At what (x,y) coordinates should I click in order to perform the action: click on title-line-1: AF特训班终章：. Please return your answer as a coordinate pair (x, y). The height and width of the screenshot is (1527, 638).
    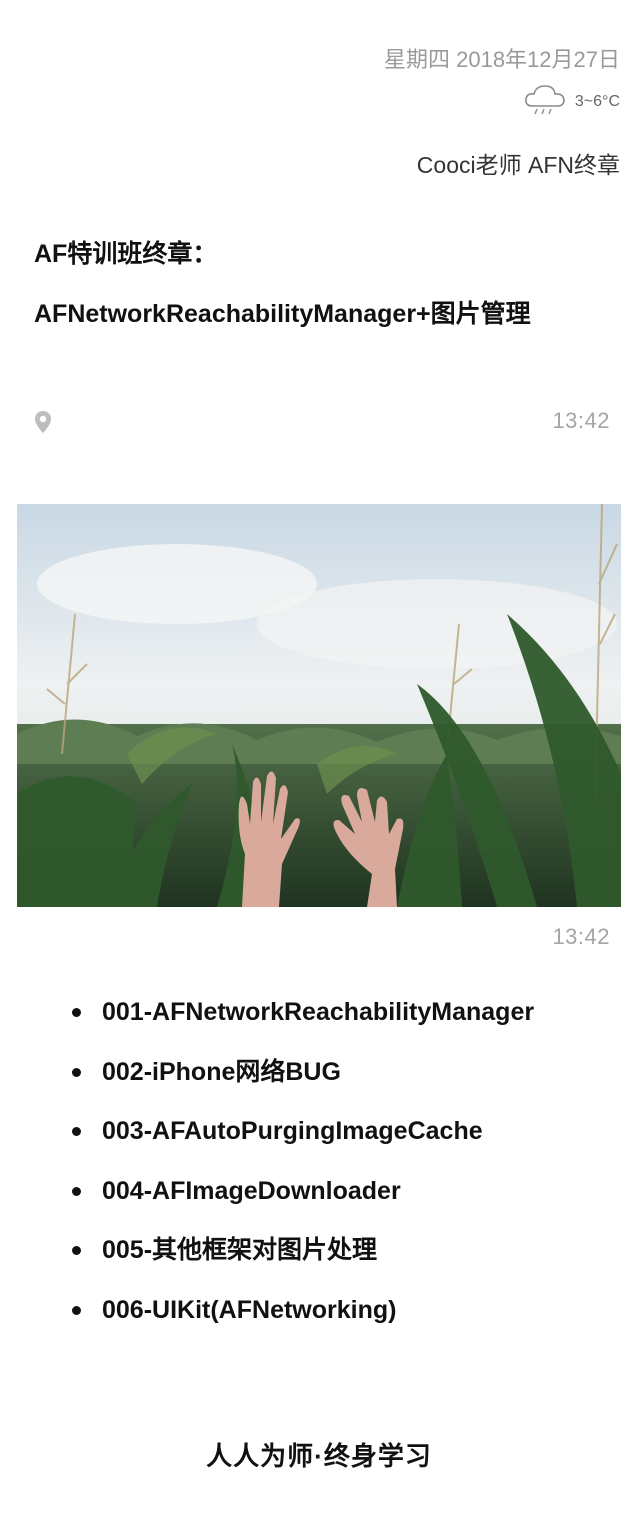
    Looking at the image, I should click on (126, 254).